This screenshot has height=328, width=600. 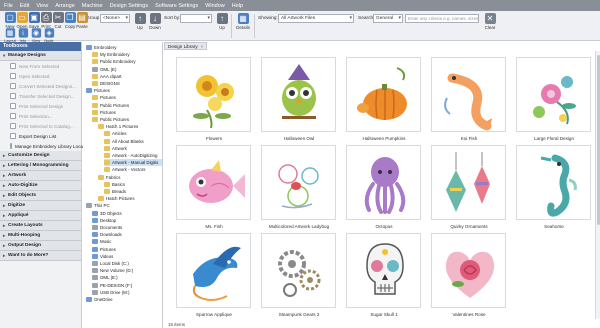 I want to click on tree-node: 3D Objects, so click(x=127, y=213).